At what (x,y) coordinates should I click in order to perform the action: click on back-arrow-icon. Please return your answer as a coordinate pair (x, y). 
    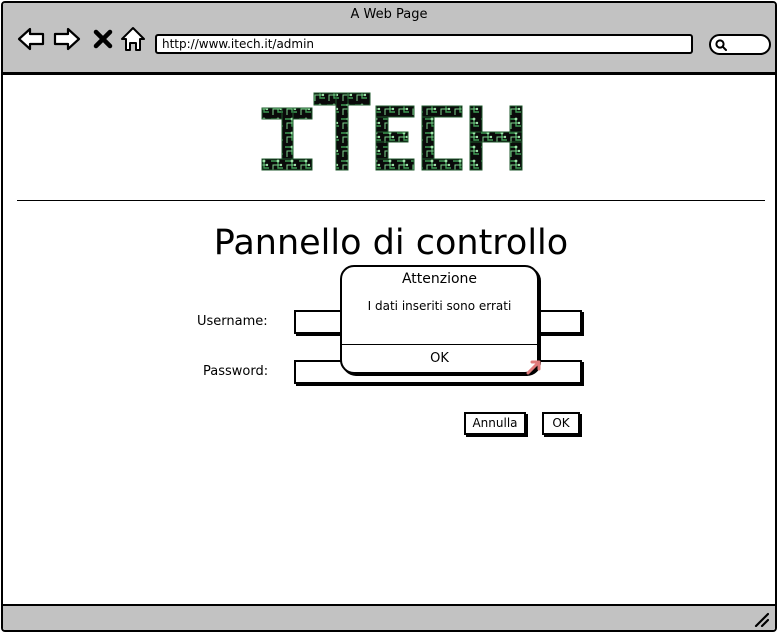
    Looking at the image, I should click on (31, 39).